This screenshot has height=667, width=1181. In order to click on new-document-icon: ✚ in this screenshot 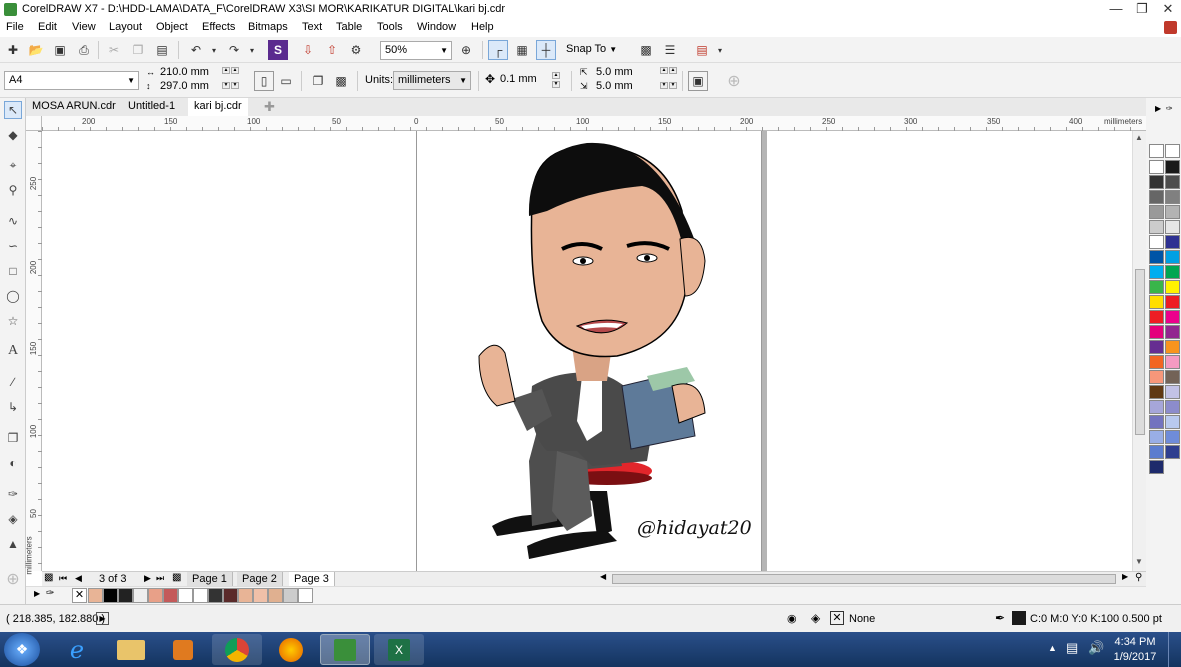, I will do `click(13, 50)`.